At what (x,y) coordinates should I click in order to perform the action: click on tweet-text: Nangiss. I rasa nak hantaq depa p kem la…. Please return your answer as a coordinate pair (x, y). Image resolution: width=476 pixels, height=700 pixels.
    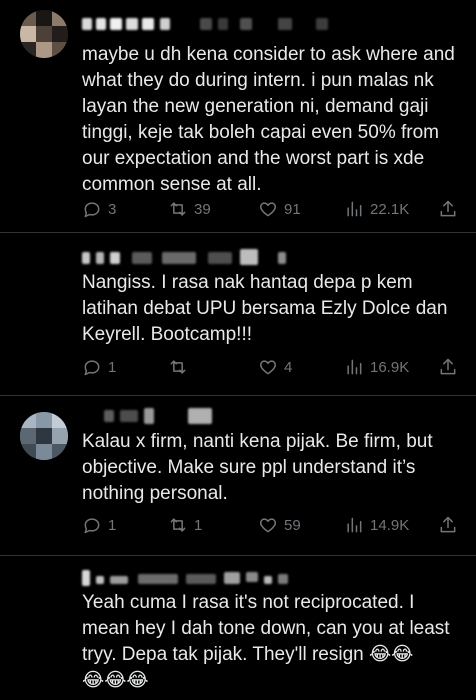
    Looking at the image, I should click on (265, 308).